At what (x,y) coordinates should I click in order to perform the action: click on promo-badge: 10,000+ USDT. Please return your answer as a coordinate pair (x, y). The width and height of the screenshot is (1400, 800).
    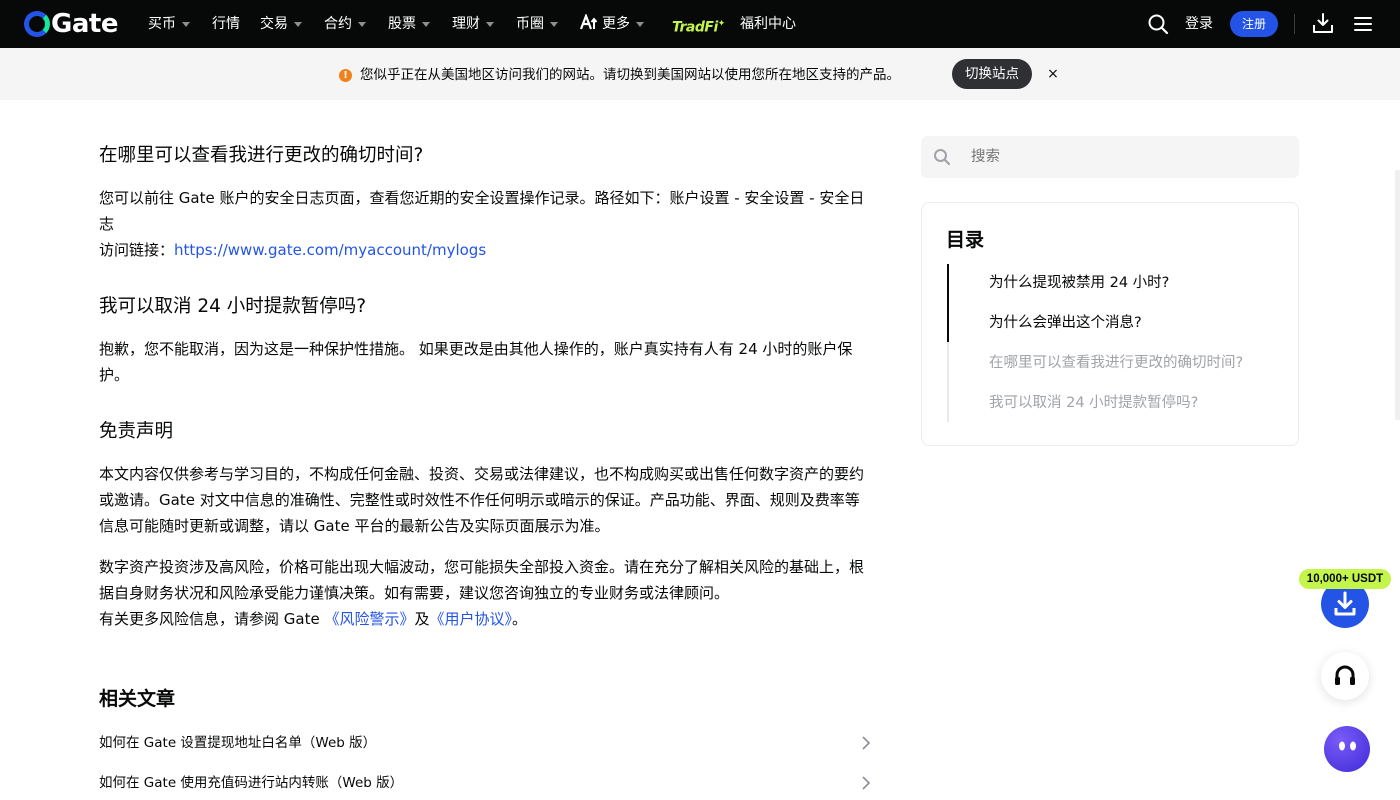
    Looking at the image, I should click on (1345, 579).